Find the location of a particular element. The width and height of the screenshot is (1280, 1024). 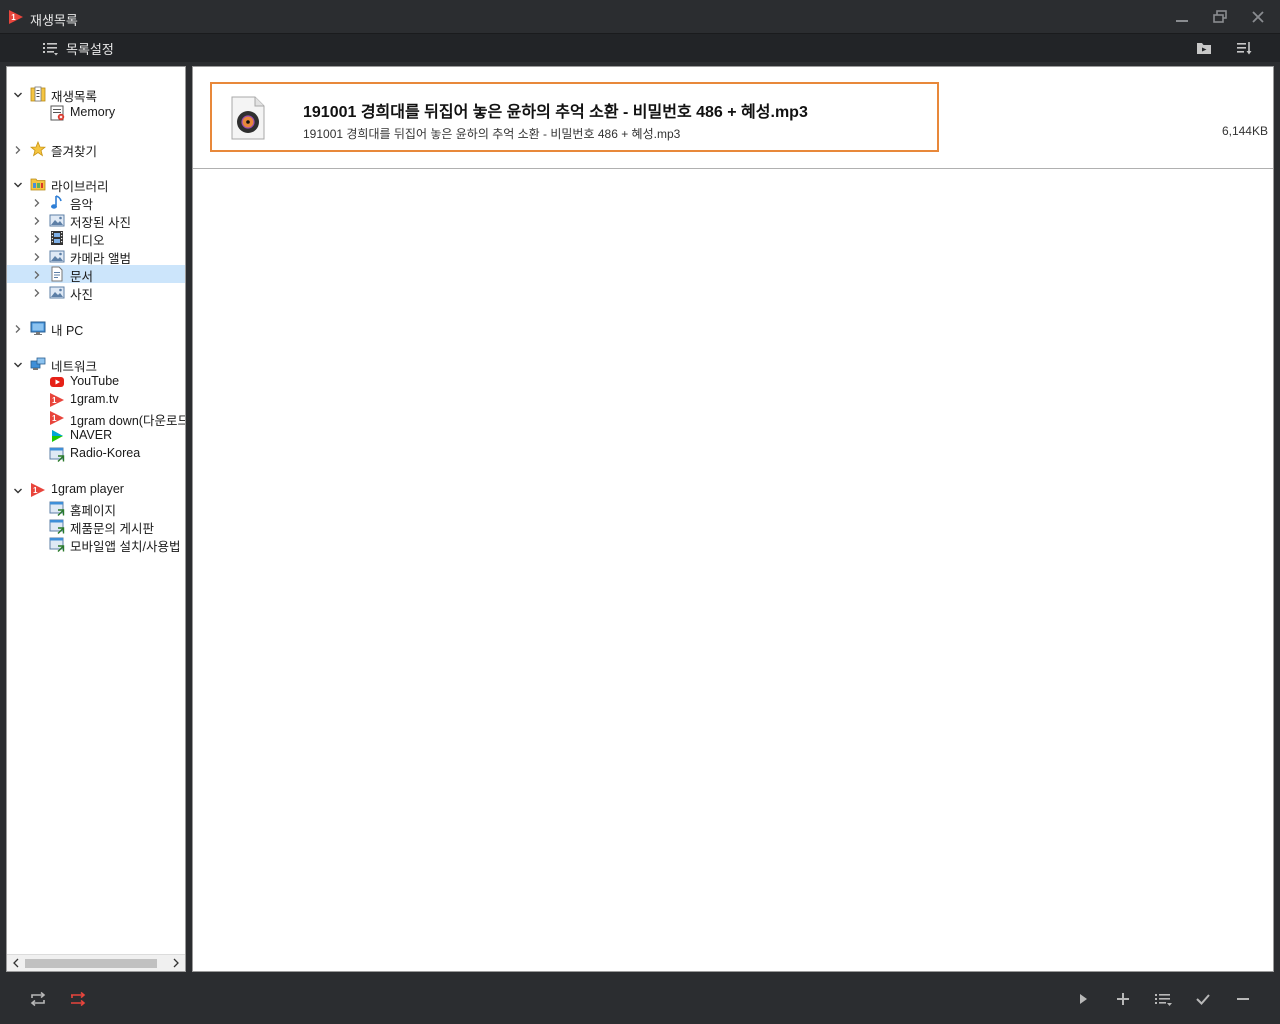

document-icon is located at coordinates (57, 274).